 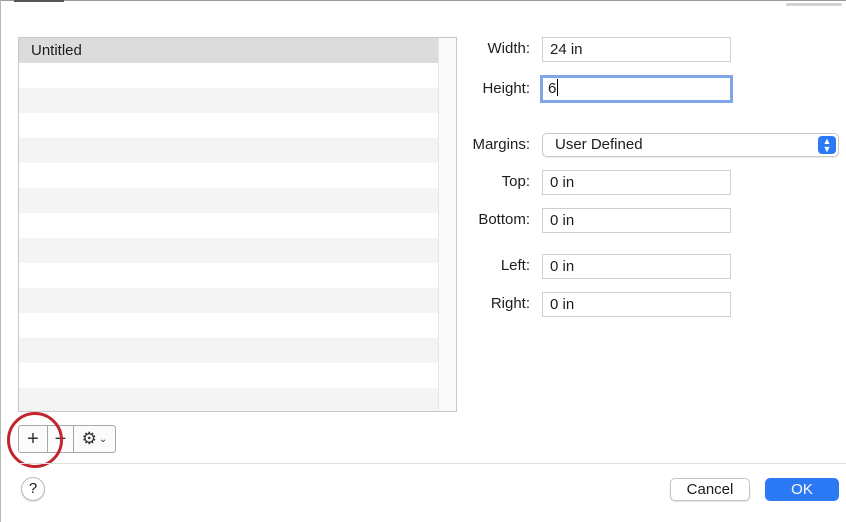 I want to click on margin-left-value: 0 in, so click(x=562, y=266).